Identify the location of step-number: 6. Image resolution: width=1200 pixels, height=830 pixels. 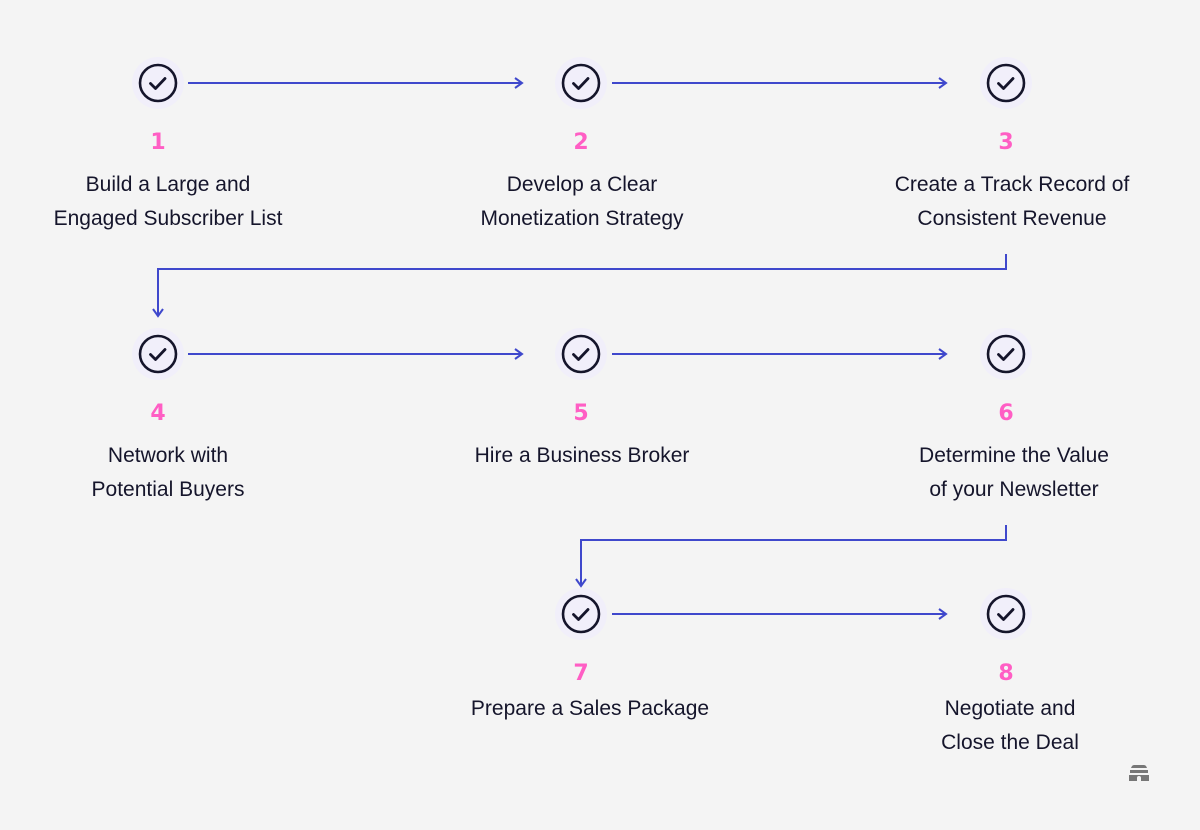
(1006, 413).